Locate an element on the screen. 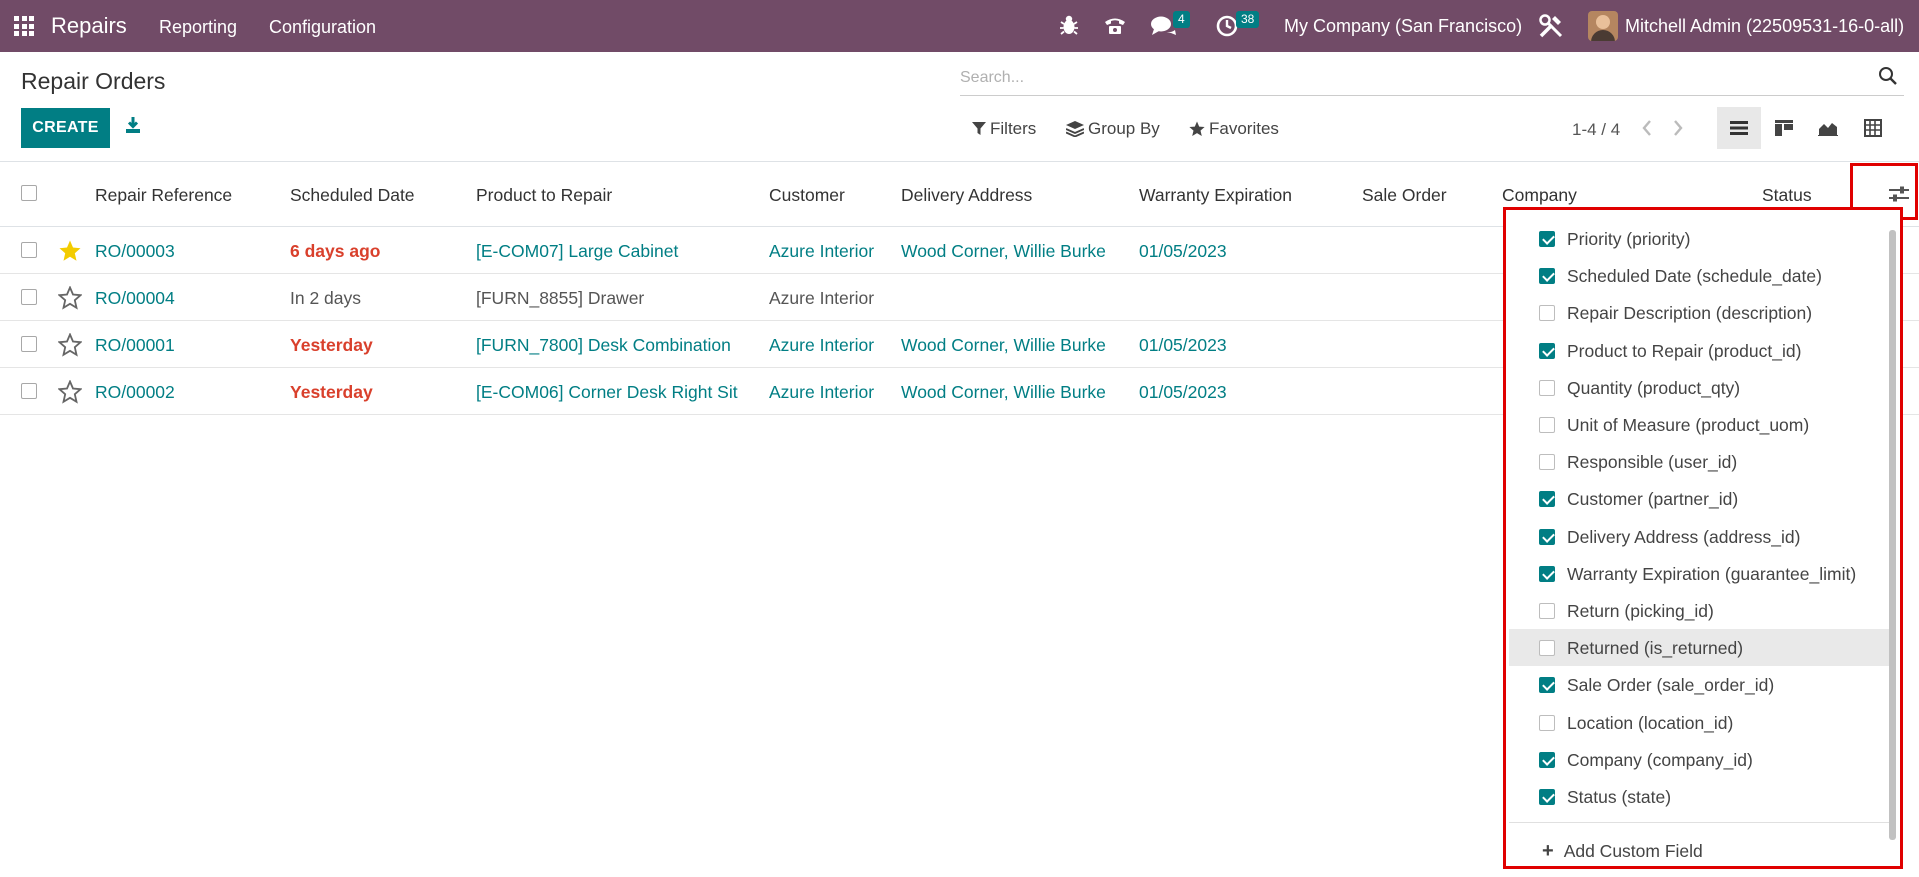 This screenshot has height=877, width=1919. column-header-status: Status is located at coordinates (1787, 195).